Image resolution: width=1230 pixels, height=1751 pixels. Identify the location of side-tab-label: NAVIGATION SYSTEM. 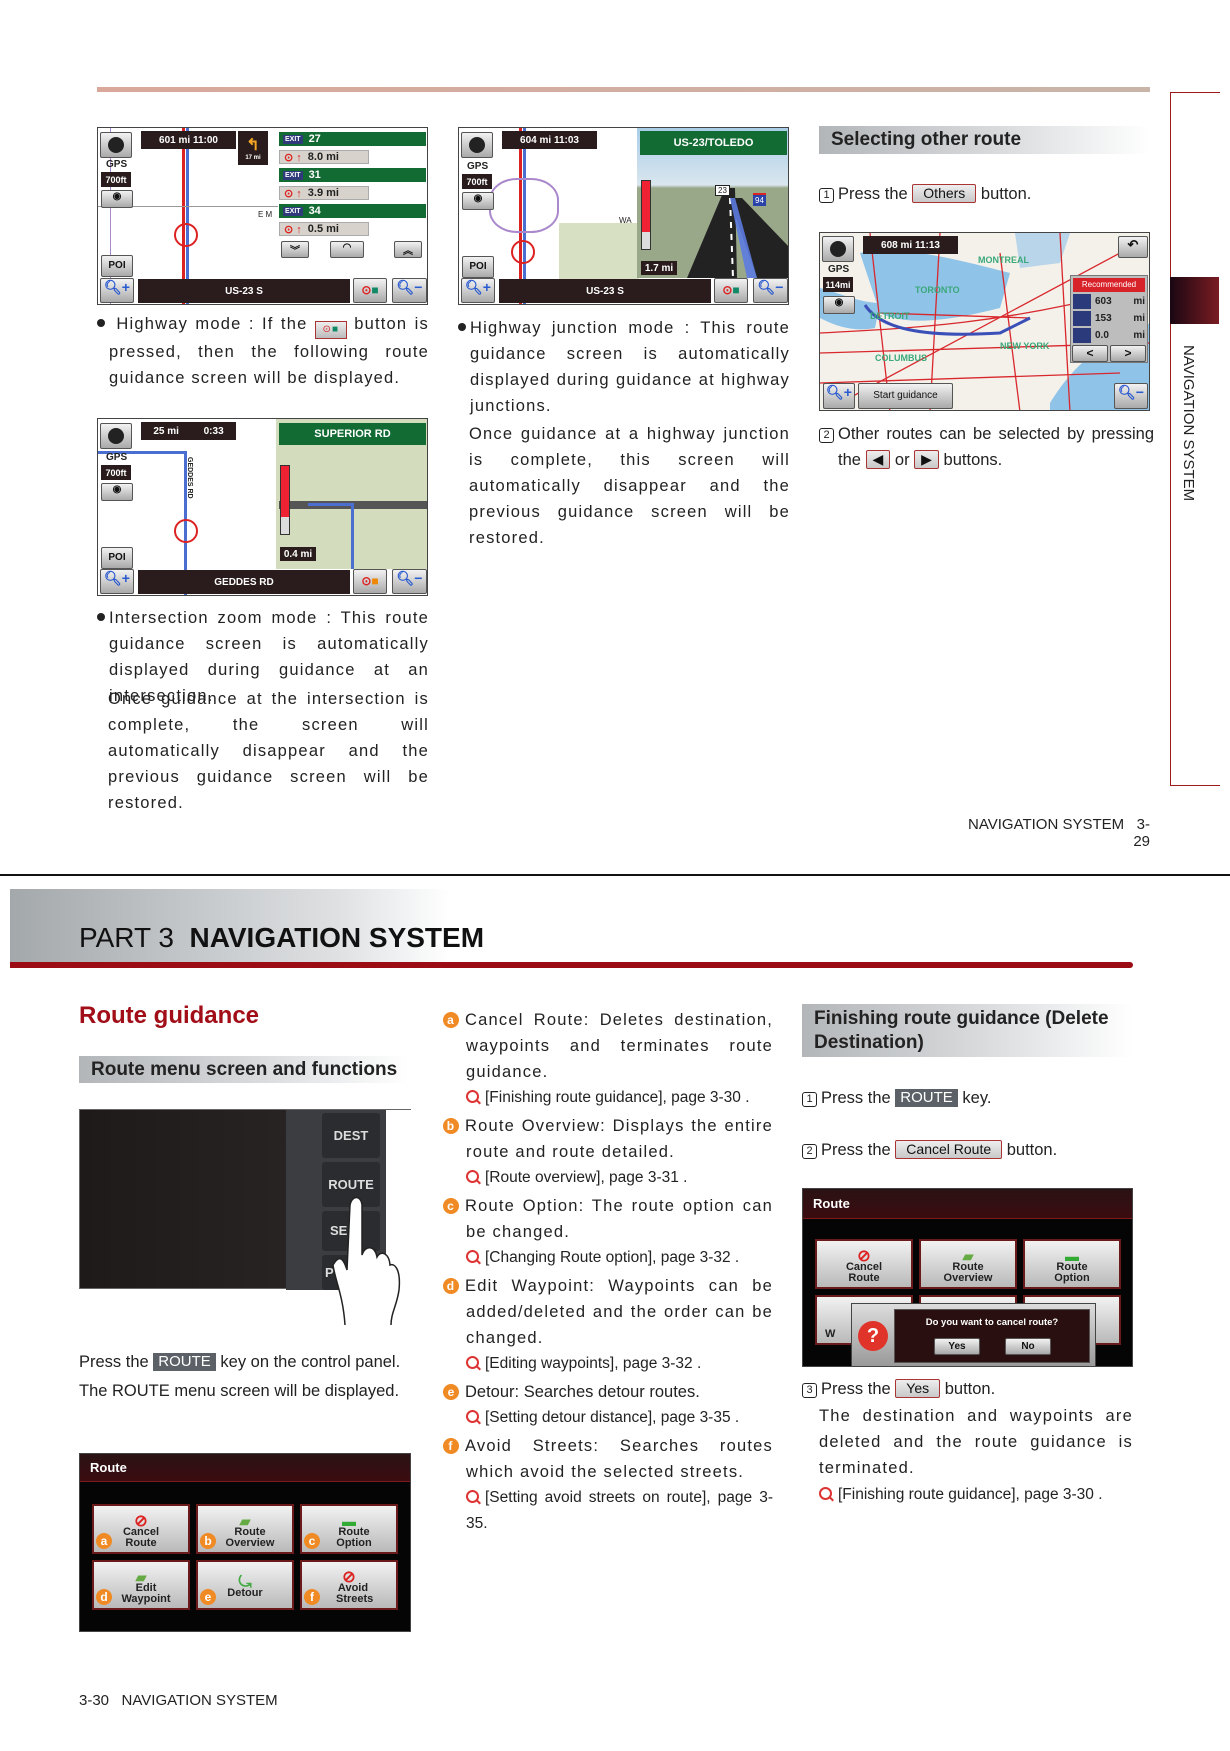
(1188, 423).